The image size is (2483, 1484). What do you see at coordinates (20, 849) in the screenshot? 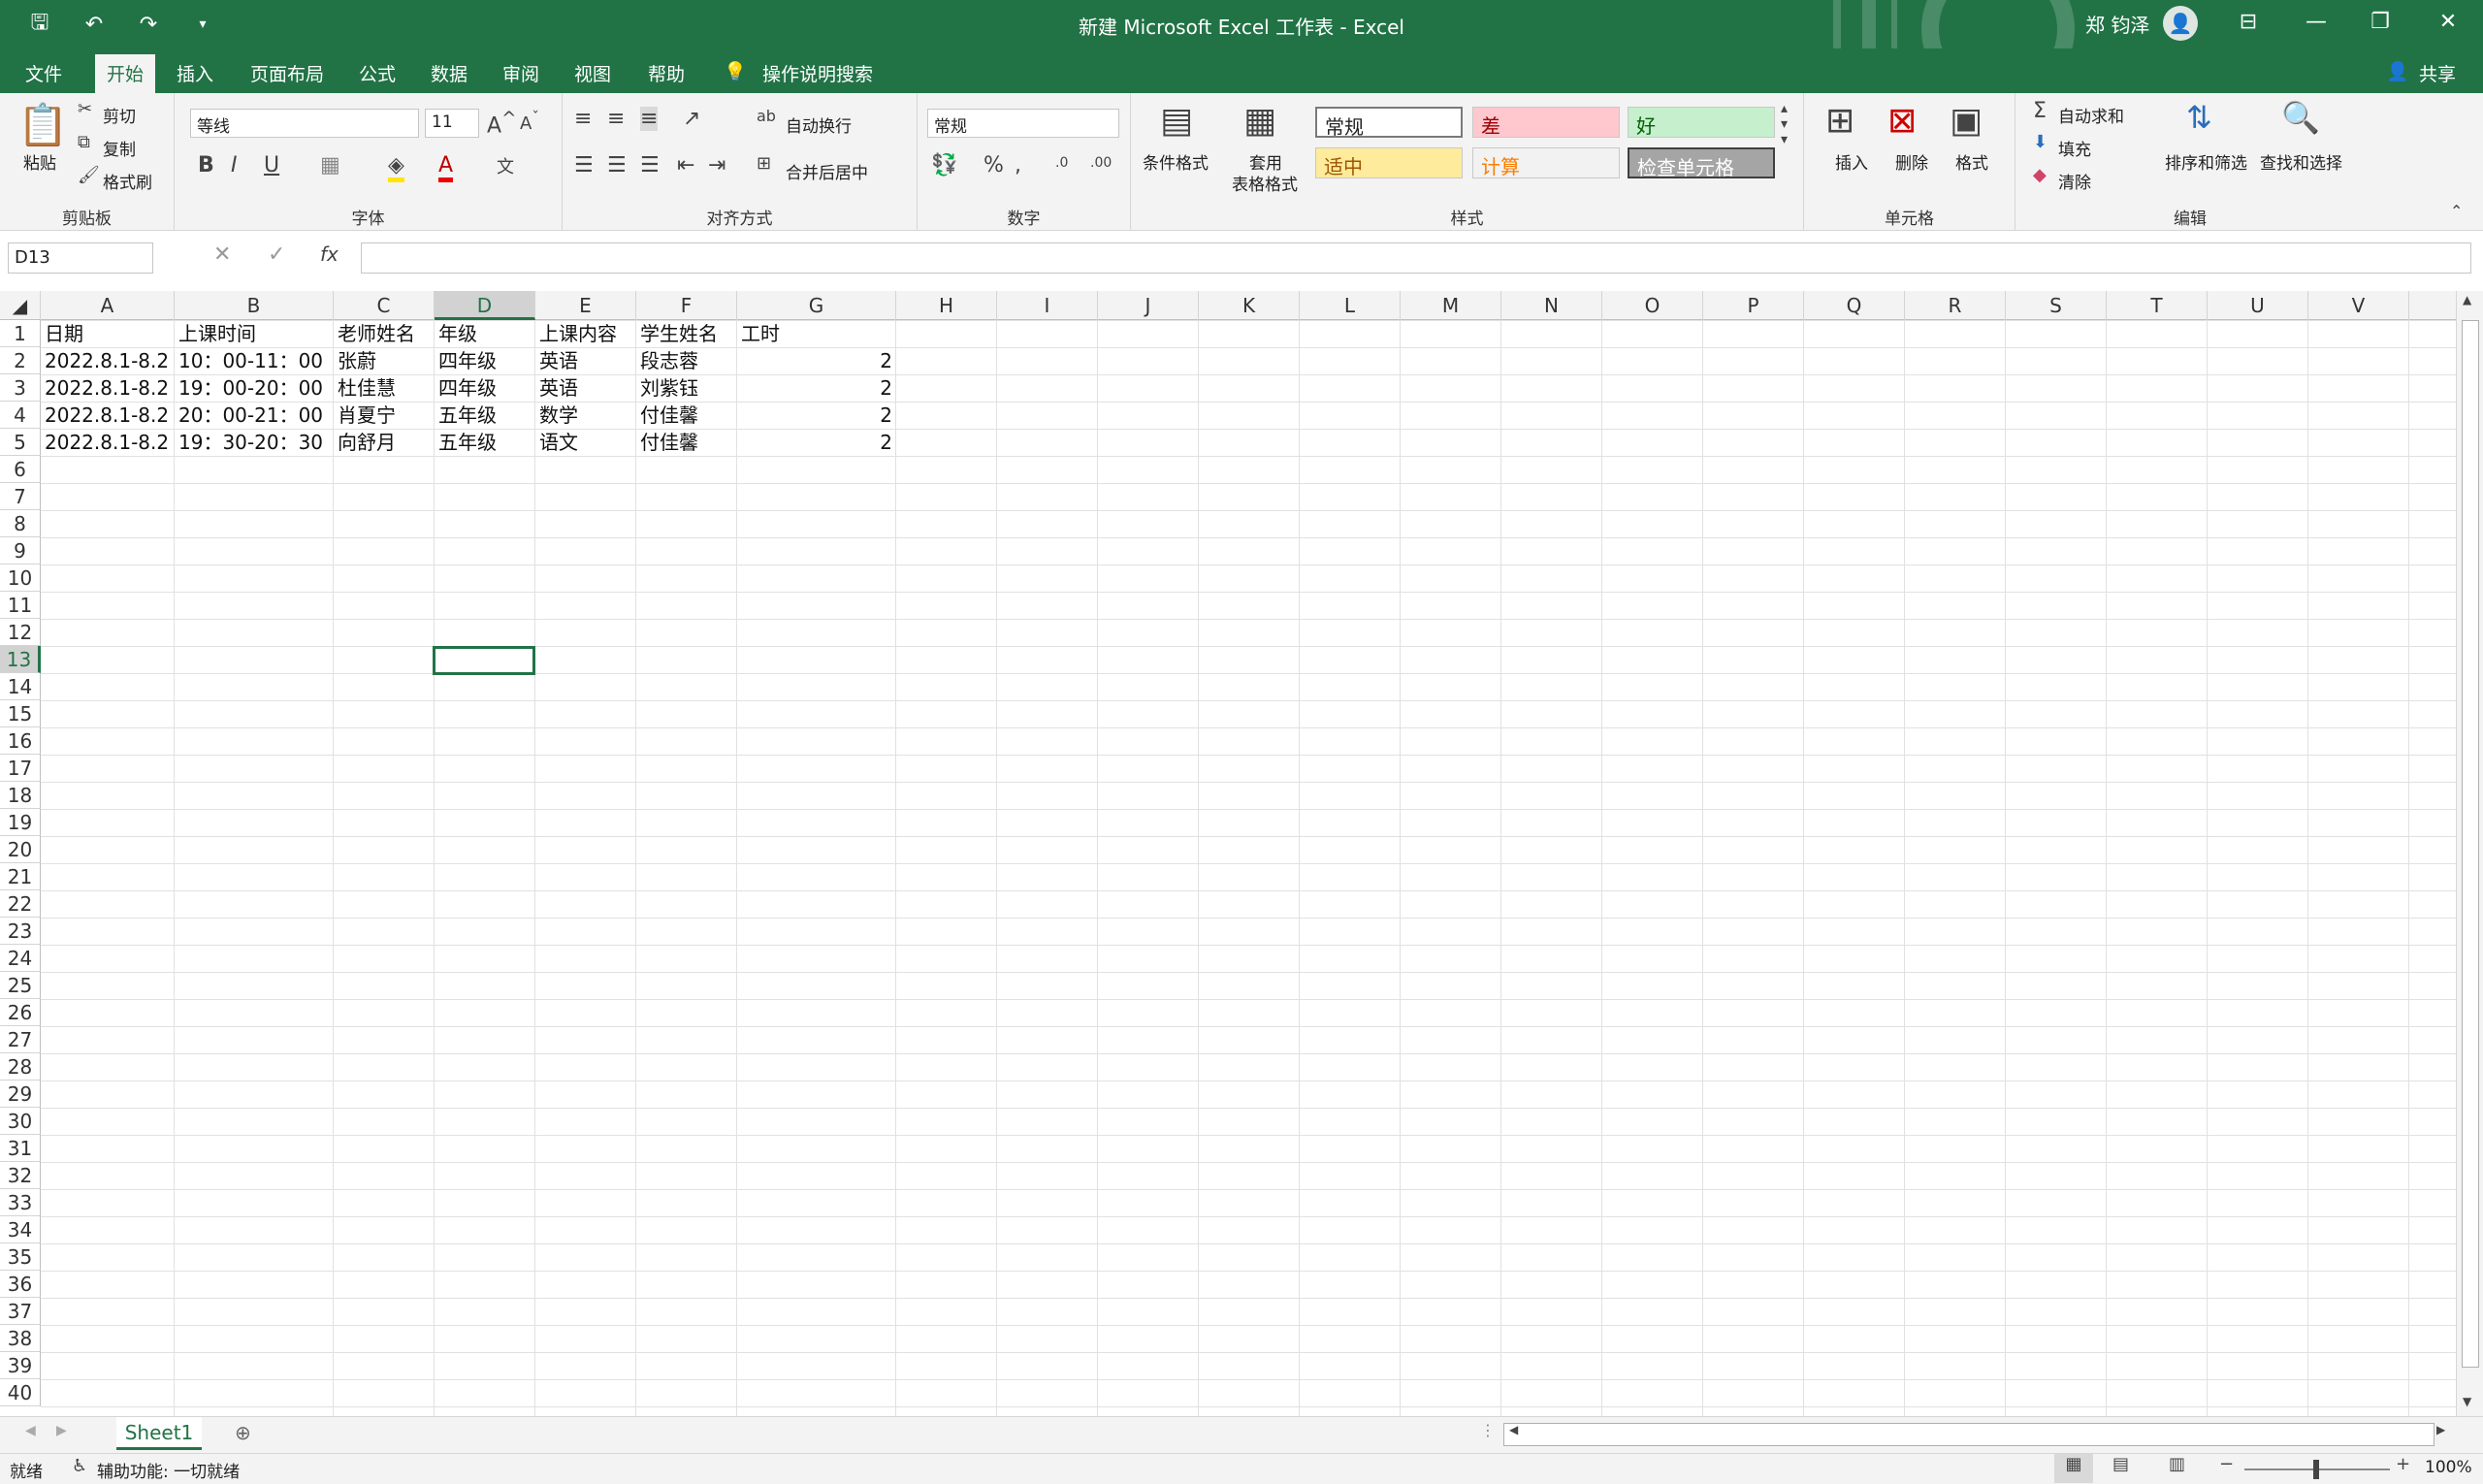
I see `row-header: 20` at bounding box center [20, 849].